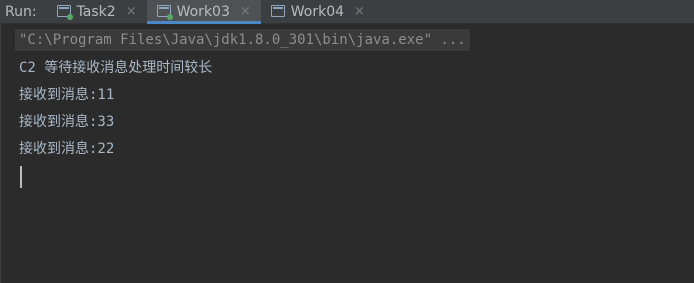  I want to click on tab-task2: Task2 ×, so click(97, 12).